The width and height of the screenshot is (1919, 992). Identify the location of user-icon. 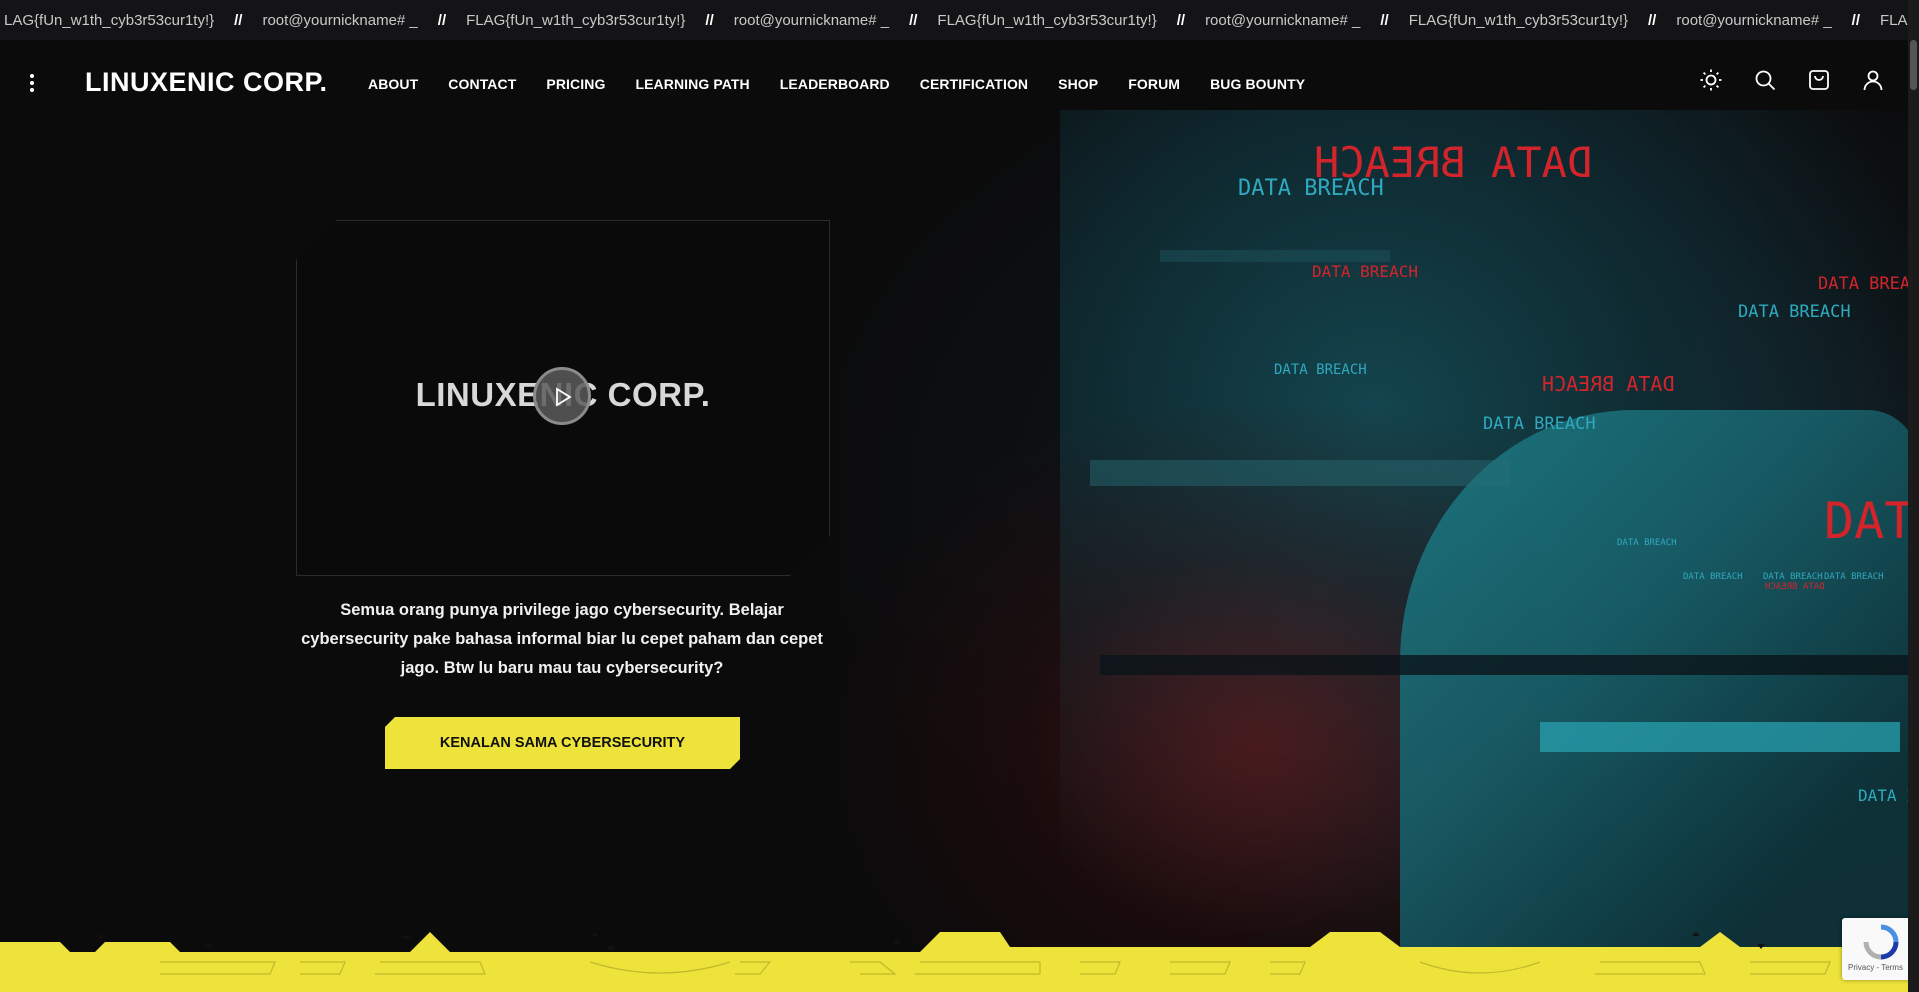
(1873, 80).